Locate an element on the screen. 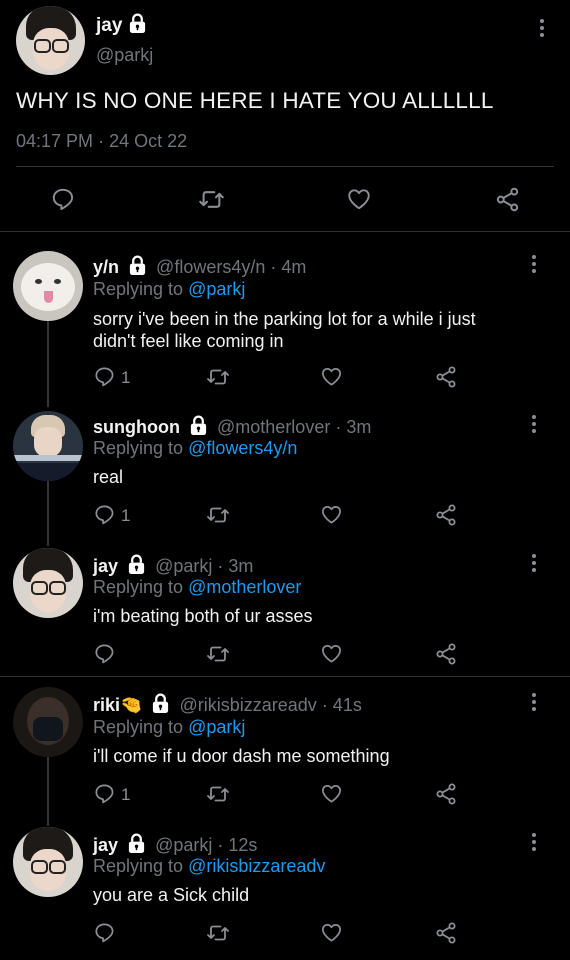 This screenshot has height=960, width=570. reply-header: jay @parkj · 12s is located at coordinates (175, 844).